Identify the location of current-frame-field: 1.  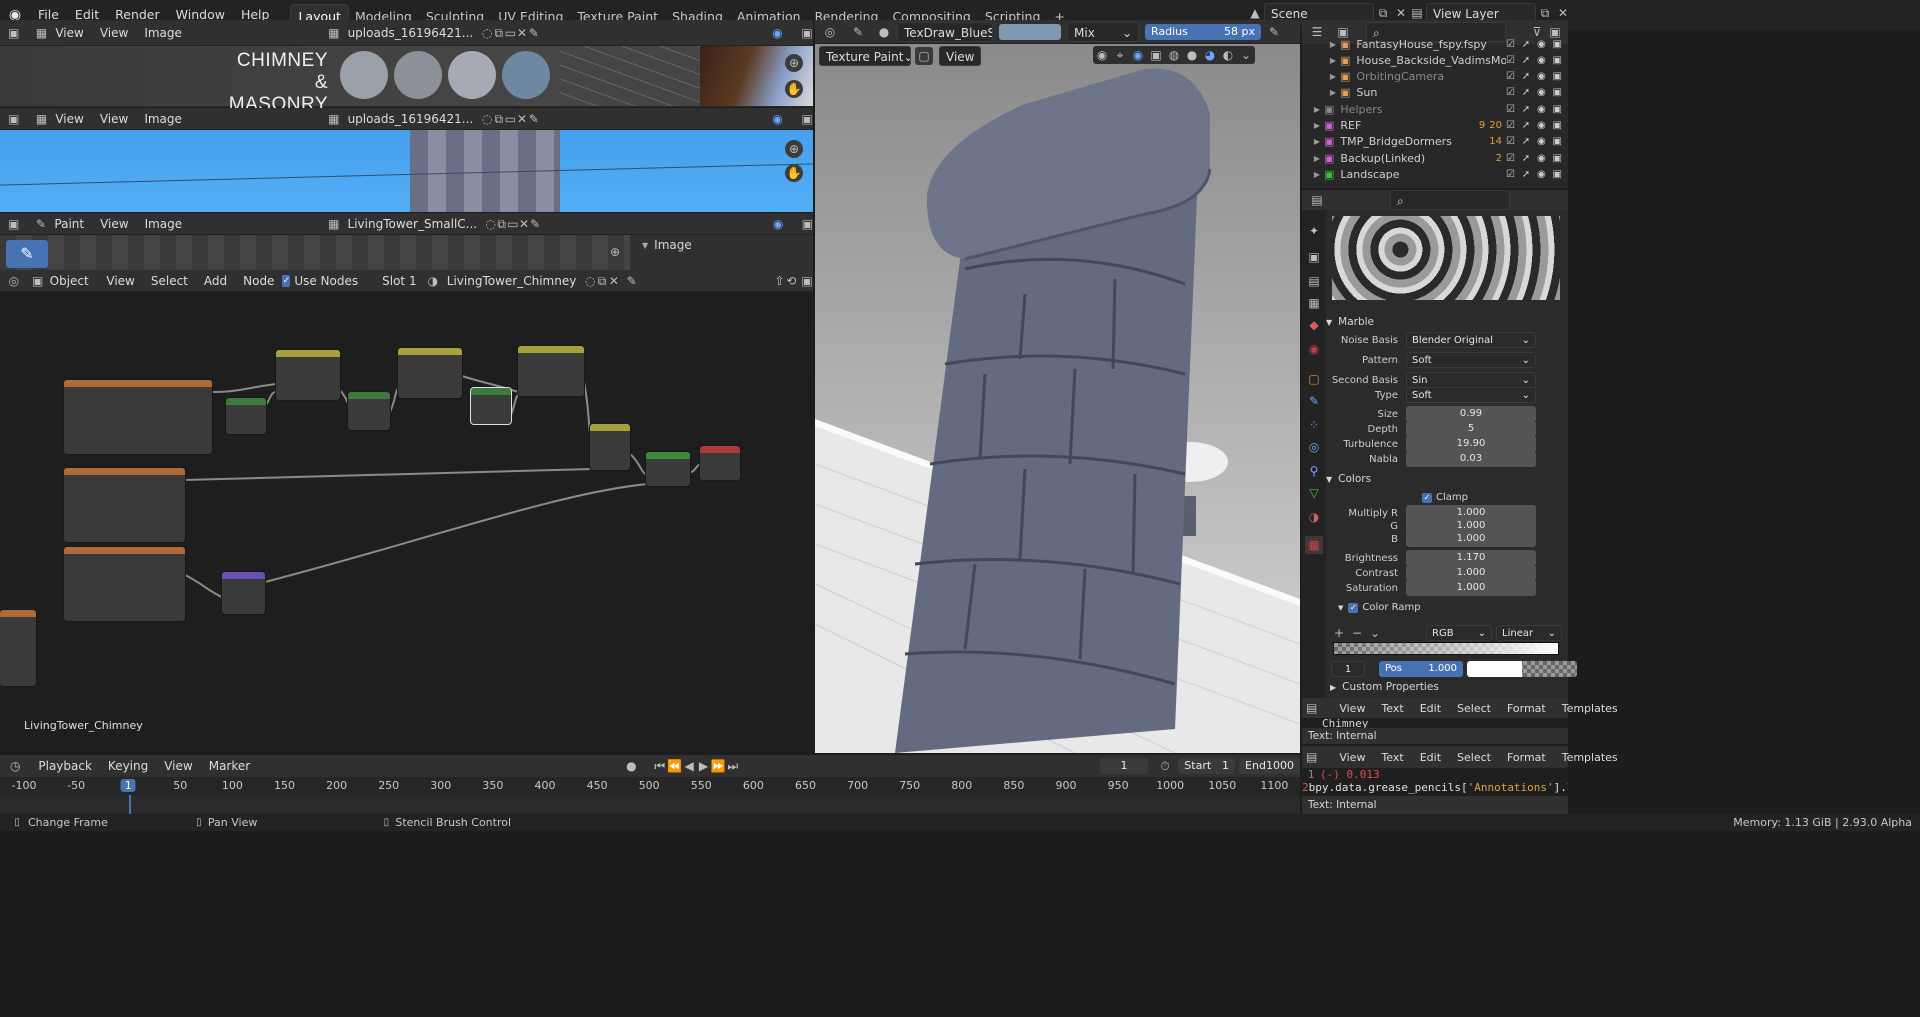
(1123, 766).